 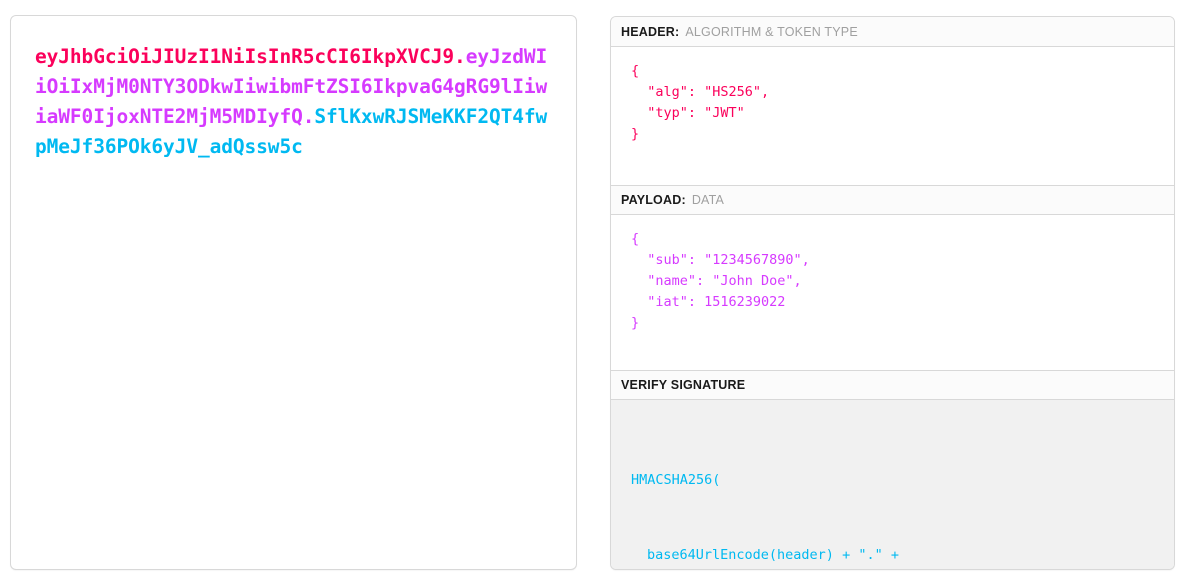 I want to click on section-header-header: HEADER: ALGORITHM & TOKEN TYPE, so click(x=892, y=32).